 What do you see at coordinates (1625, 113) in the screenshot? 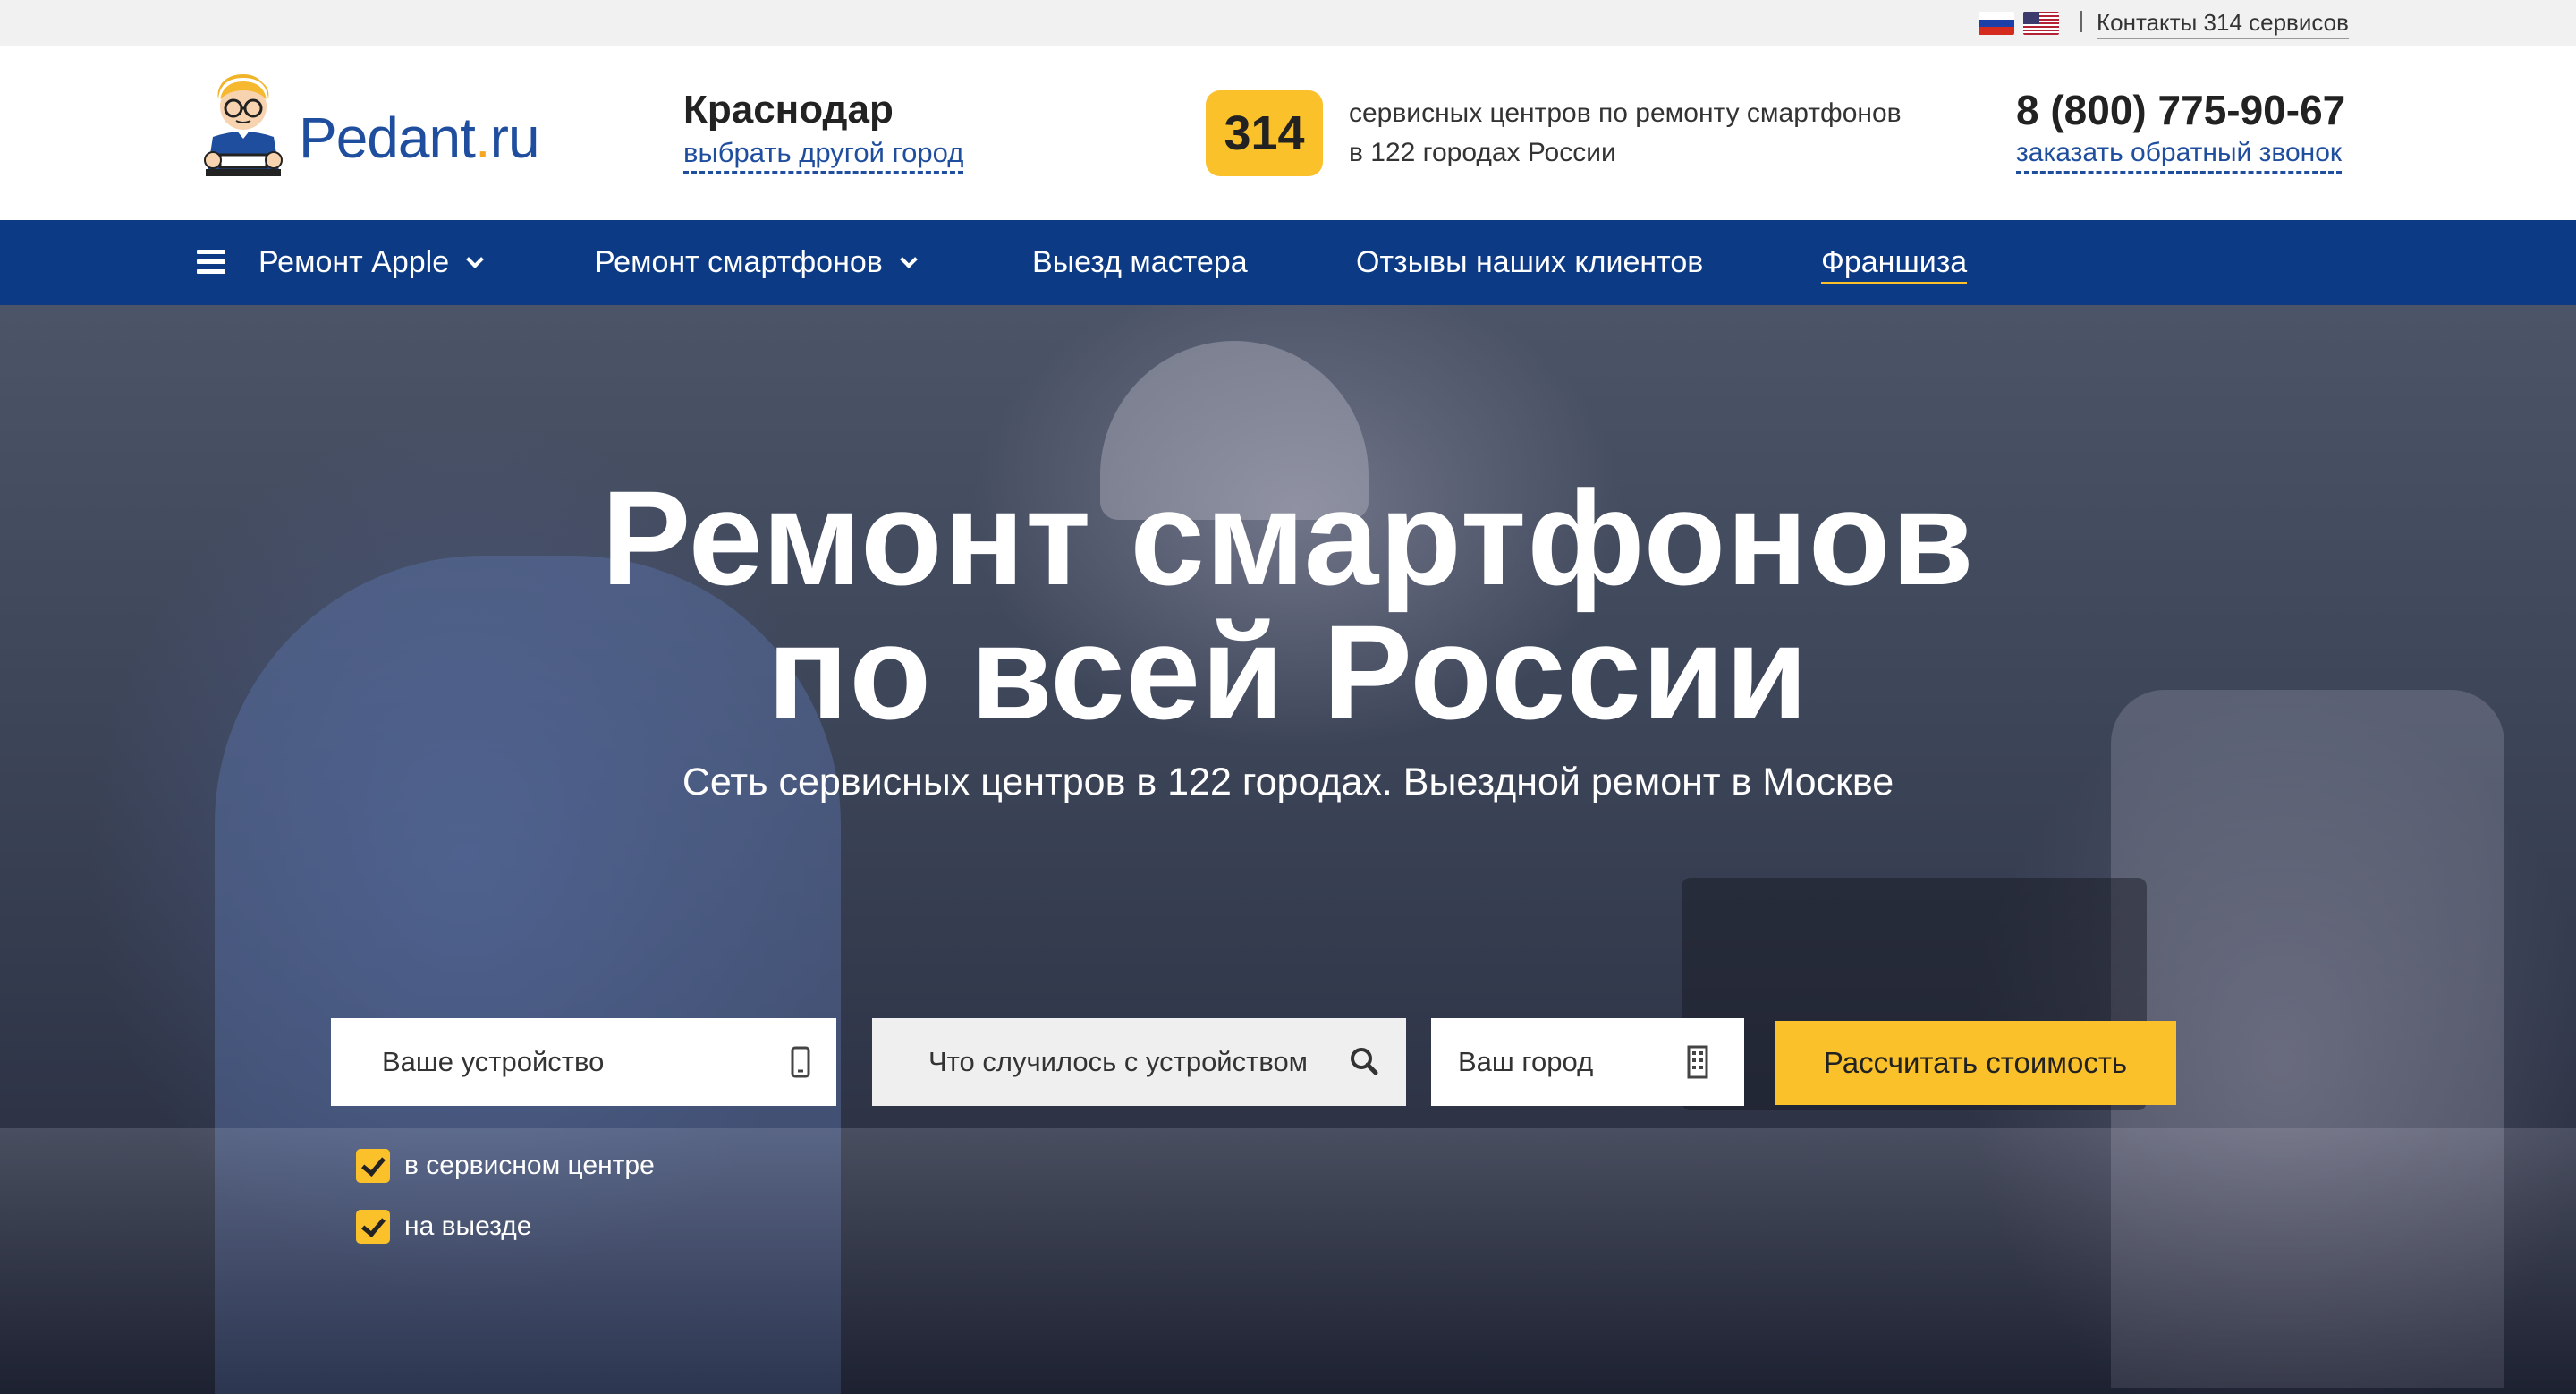
I see `service-text-line1: сервисных центров по ремонту смартфонов` at bounding box center [1625, 113].